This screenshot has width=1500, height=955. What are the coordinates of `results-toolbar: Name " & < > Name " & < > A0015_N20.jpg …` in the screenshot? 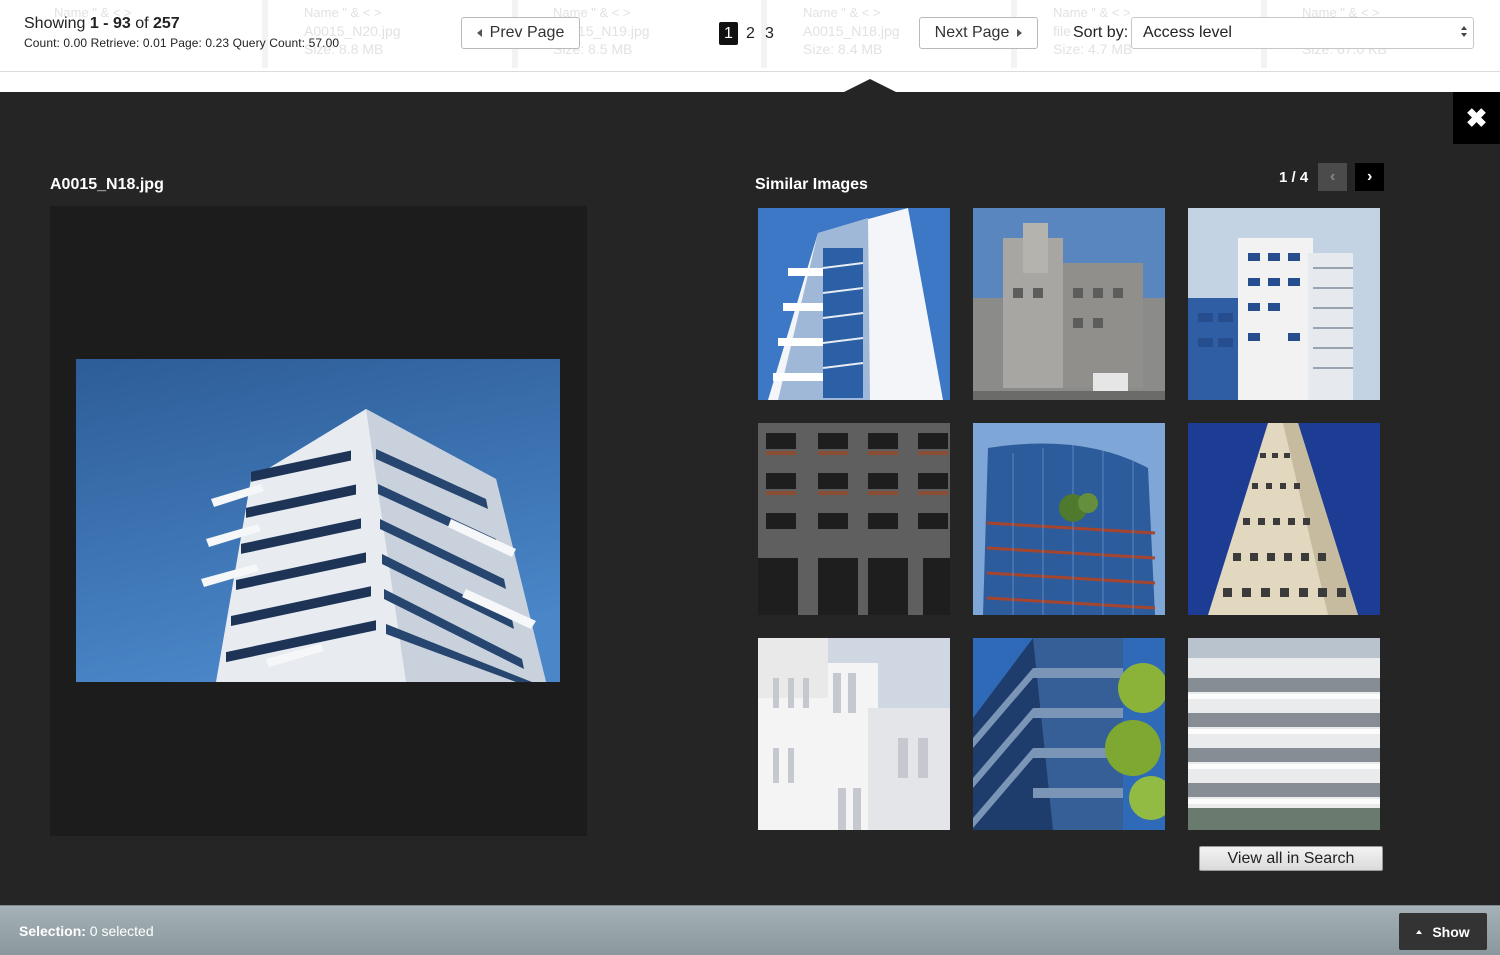 It's located at (750, 36).